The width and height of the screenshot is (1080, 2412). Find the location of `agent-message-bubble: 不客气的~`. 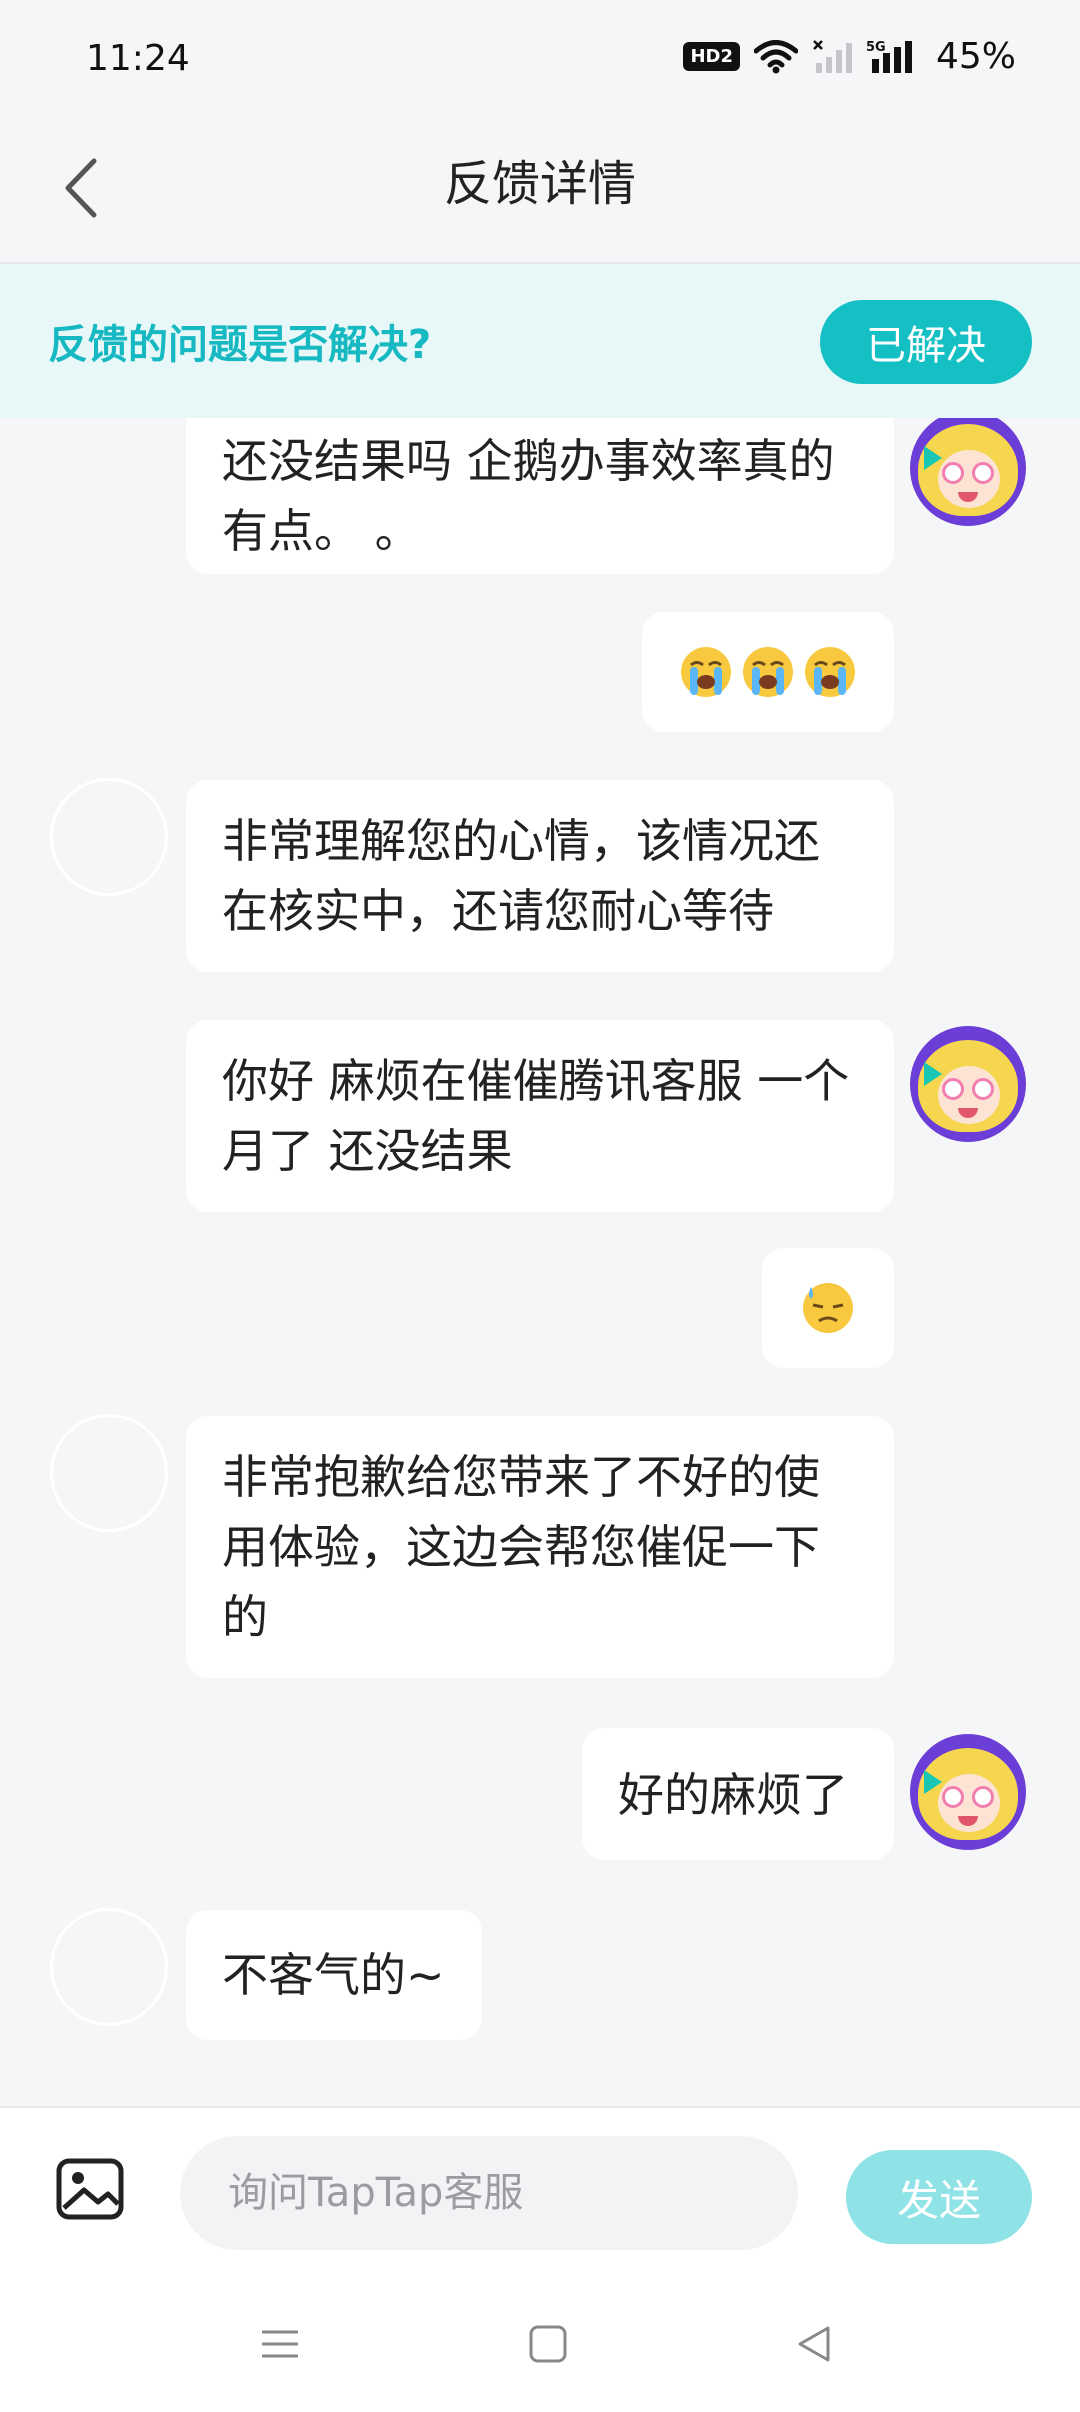

agent-message-bubble: 不客气的~ is located at coordinates (334, 1975).